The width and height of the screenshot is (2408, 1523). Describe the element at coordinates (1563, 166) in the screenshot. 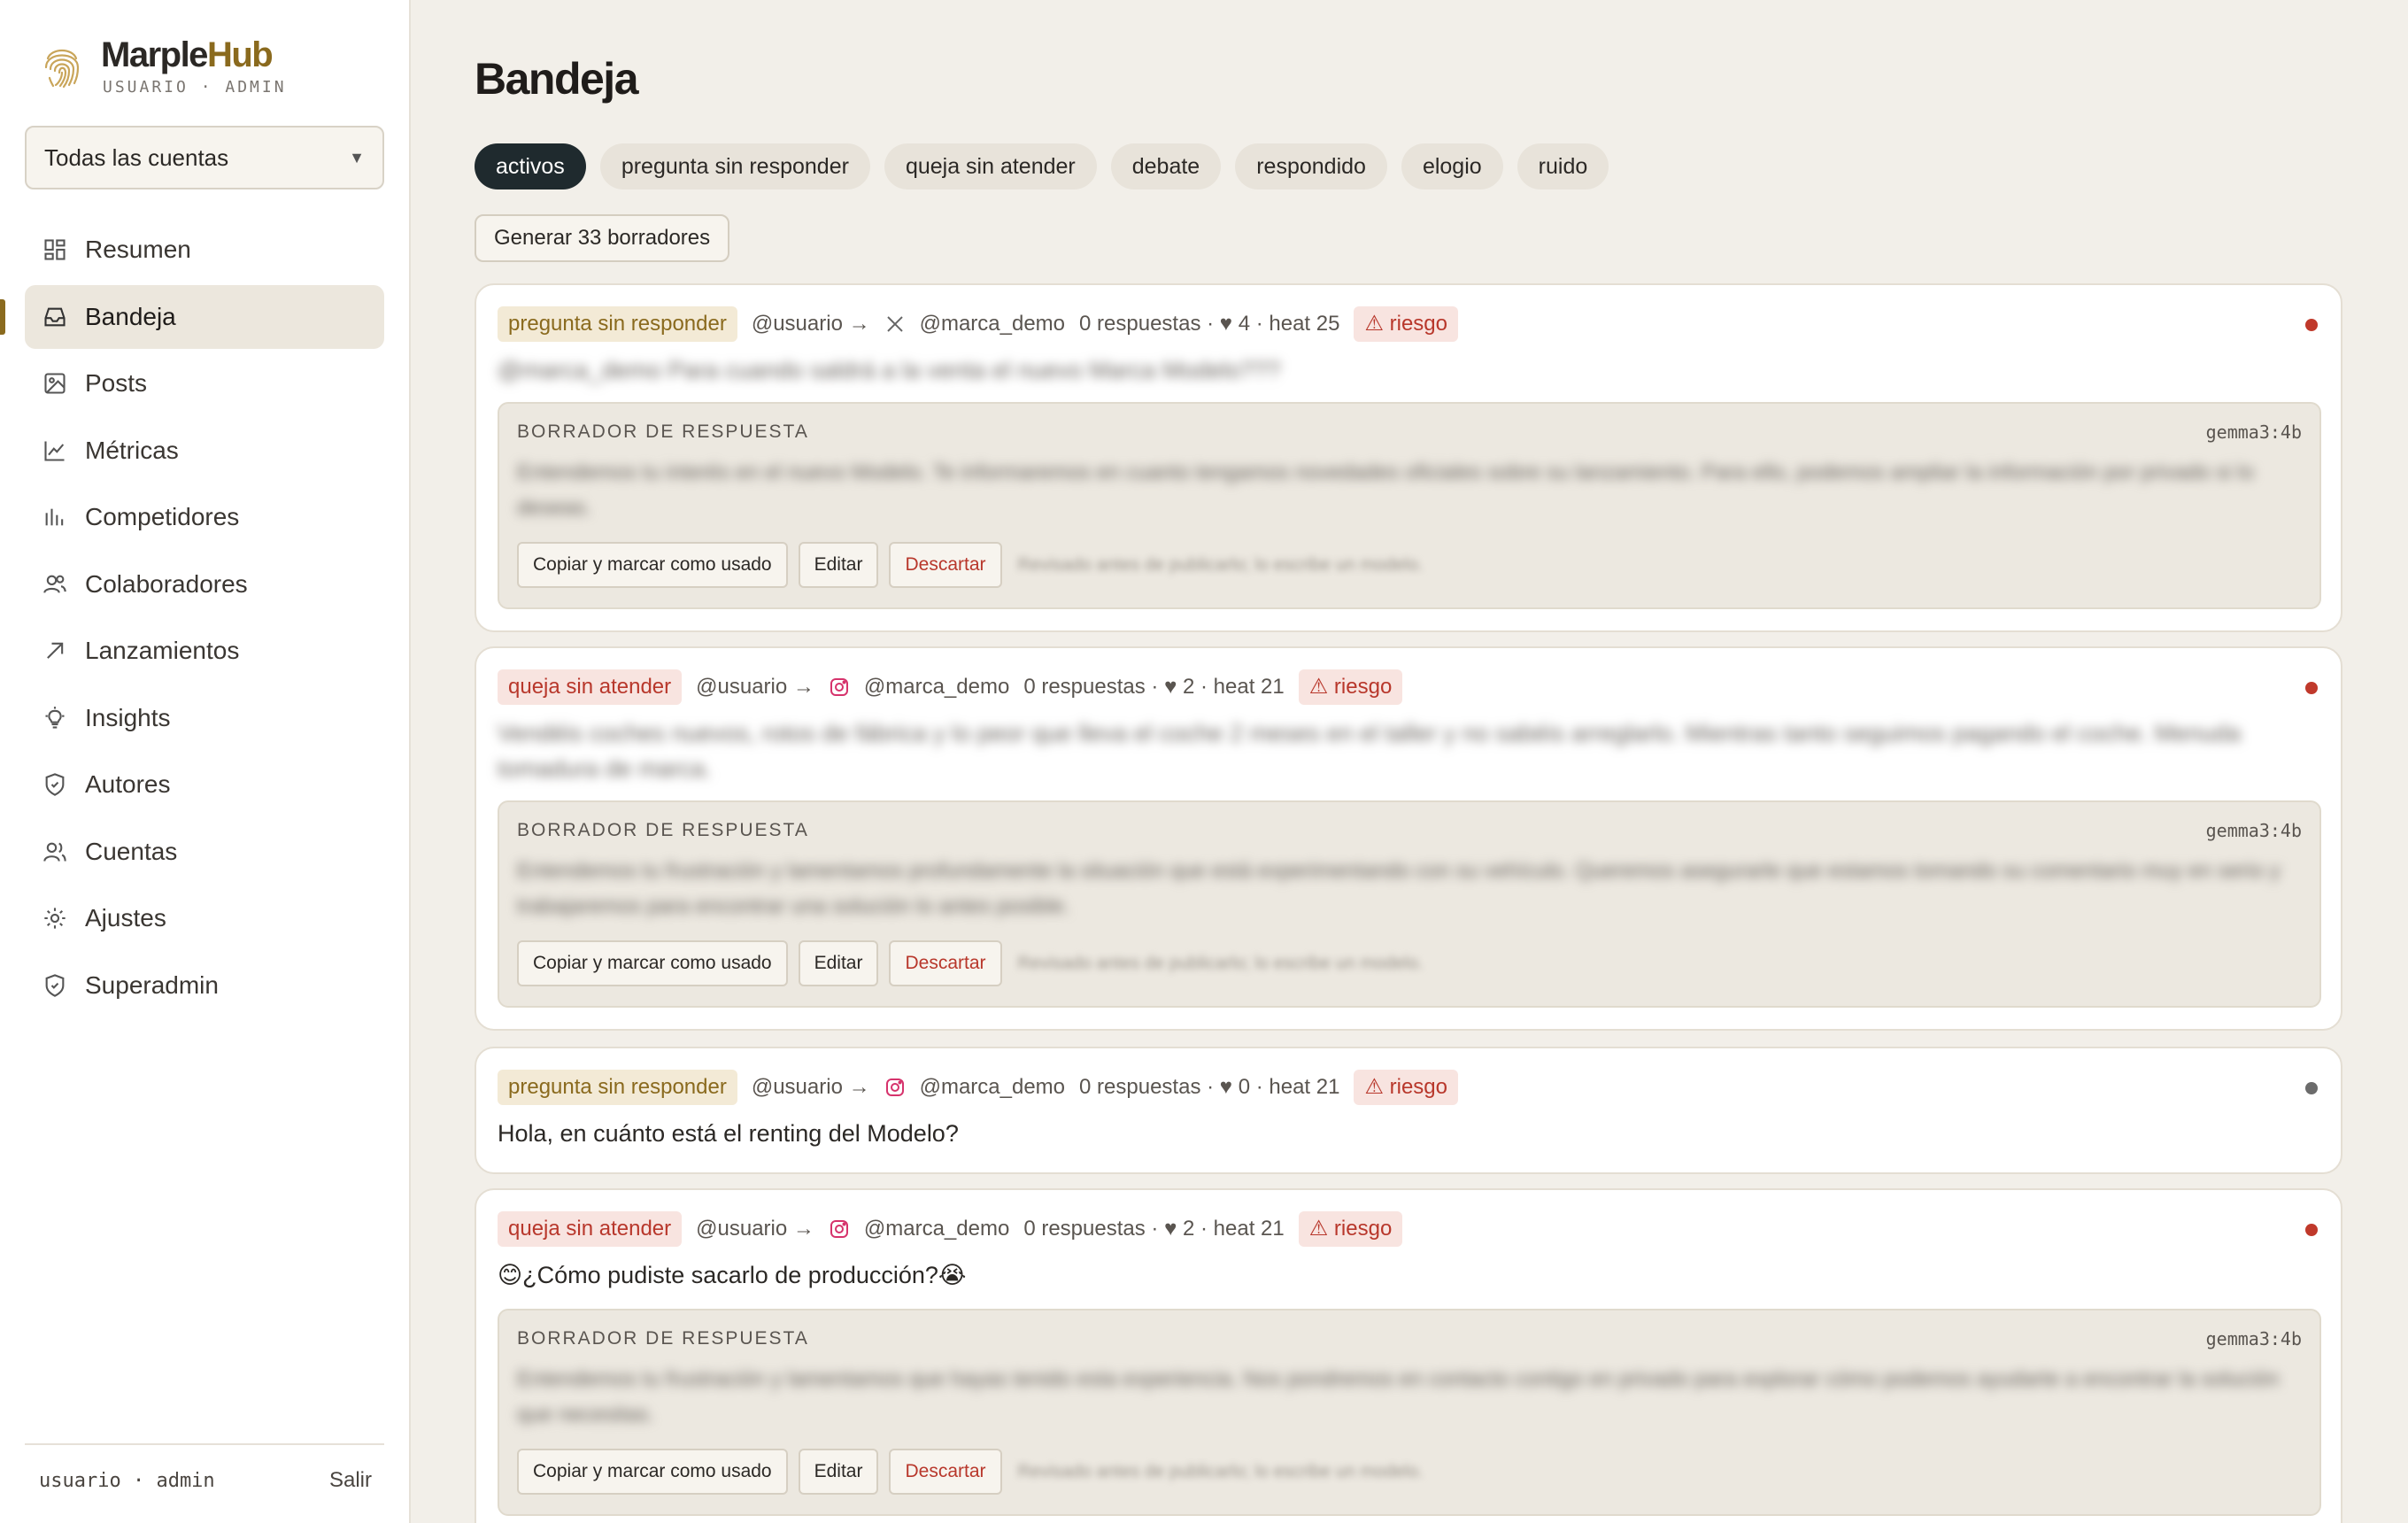

I see `filter-chip-ruido: ruido` at that location.